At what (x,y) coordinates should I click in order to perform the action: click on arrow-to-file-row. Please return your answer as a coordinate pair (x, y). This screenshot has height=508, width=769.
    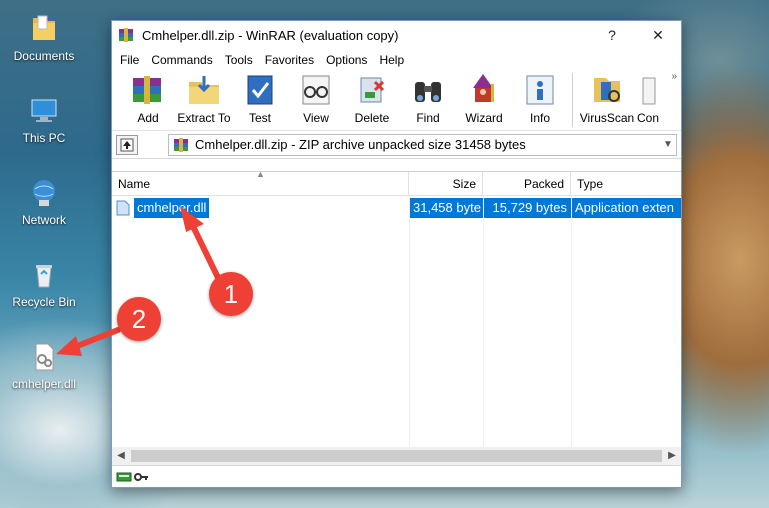
    Looking at the image, I should click on (202, 247).